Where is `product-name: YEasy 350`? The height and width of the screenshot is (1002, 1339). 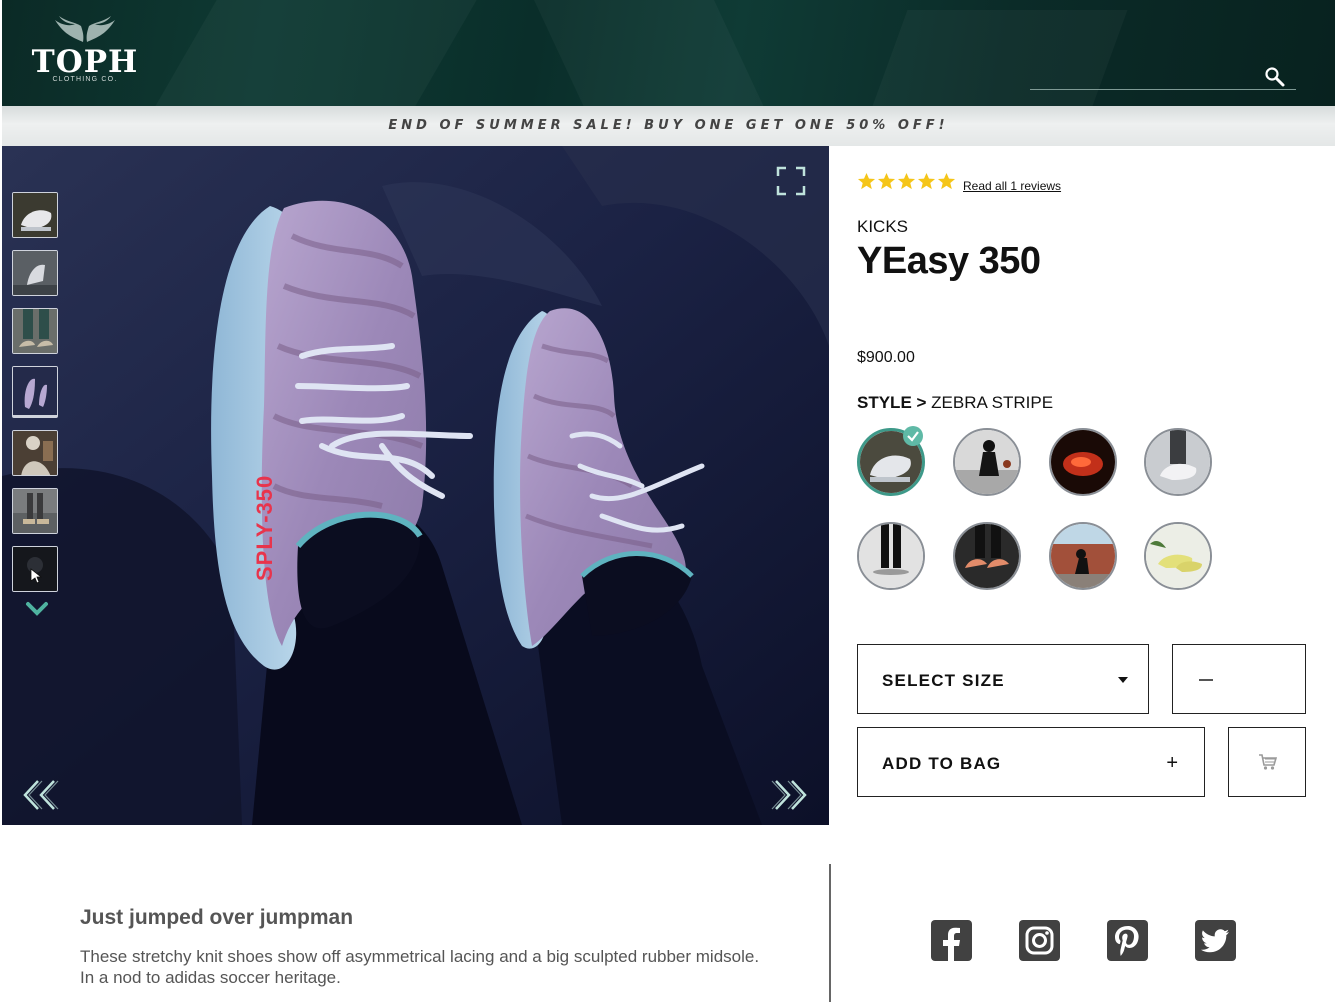
product-name: YEasy 350 is located at coordinates (949, 261).